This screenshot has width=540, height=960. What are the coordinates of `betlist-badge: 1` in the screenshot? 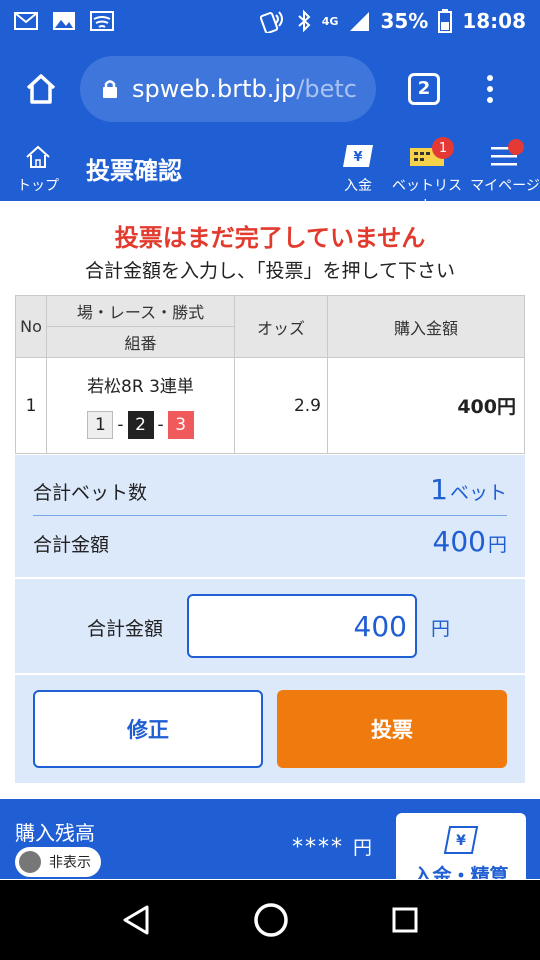 It's located at (443, 148).